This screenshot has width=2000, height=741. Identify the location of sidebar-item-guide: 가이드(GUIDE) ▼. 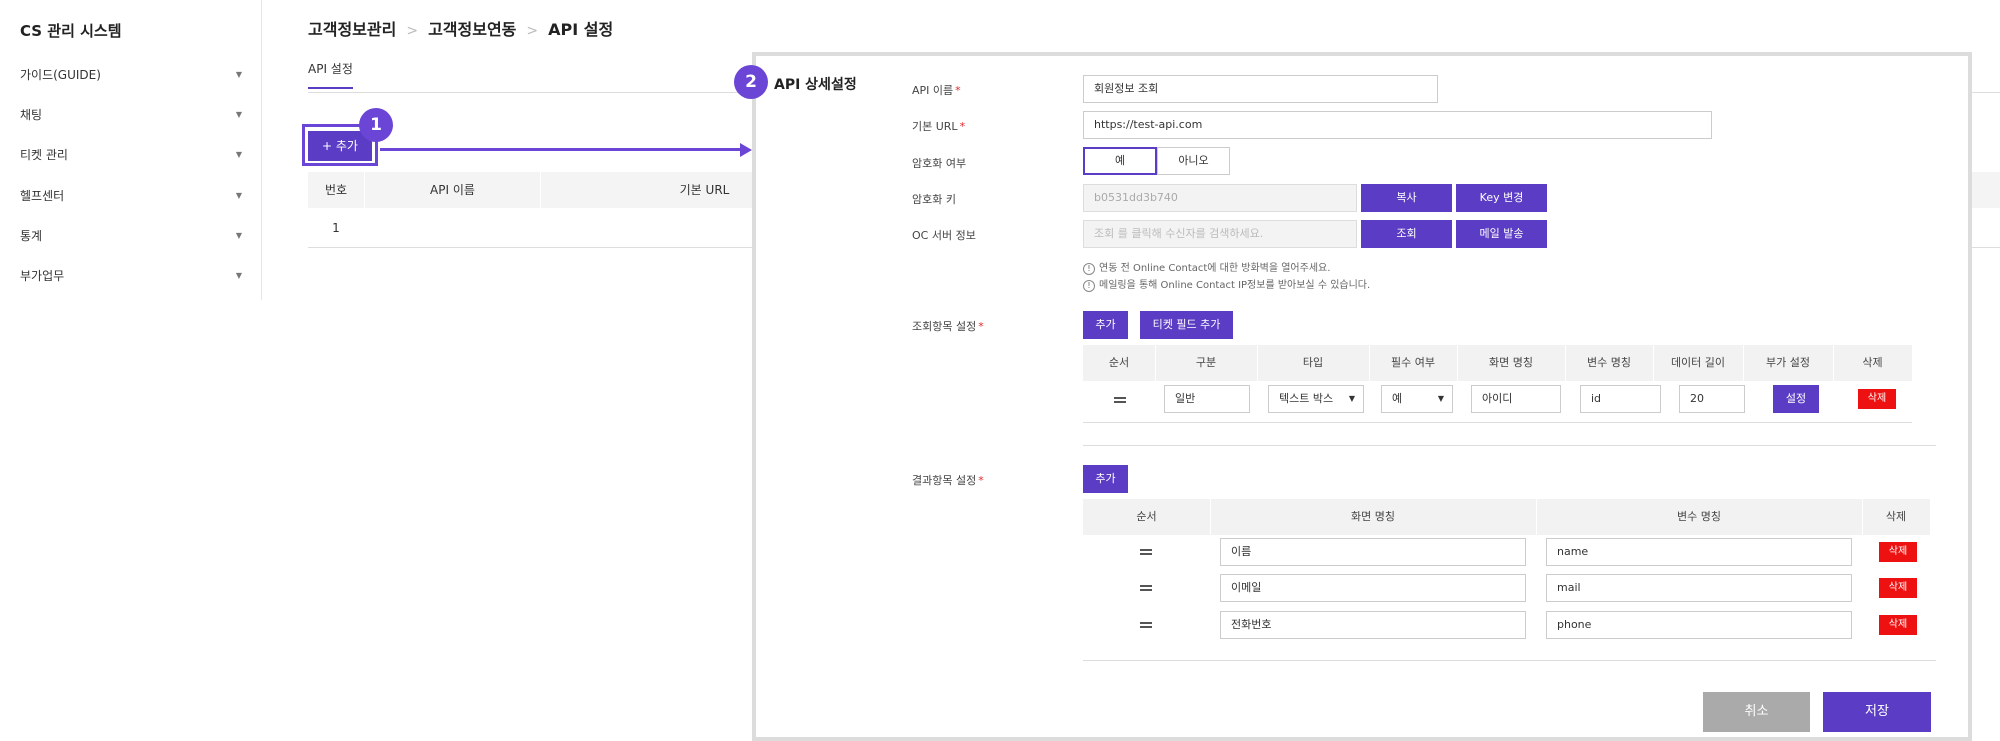
(131, 81).